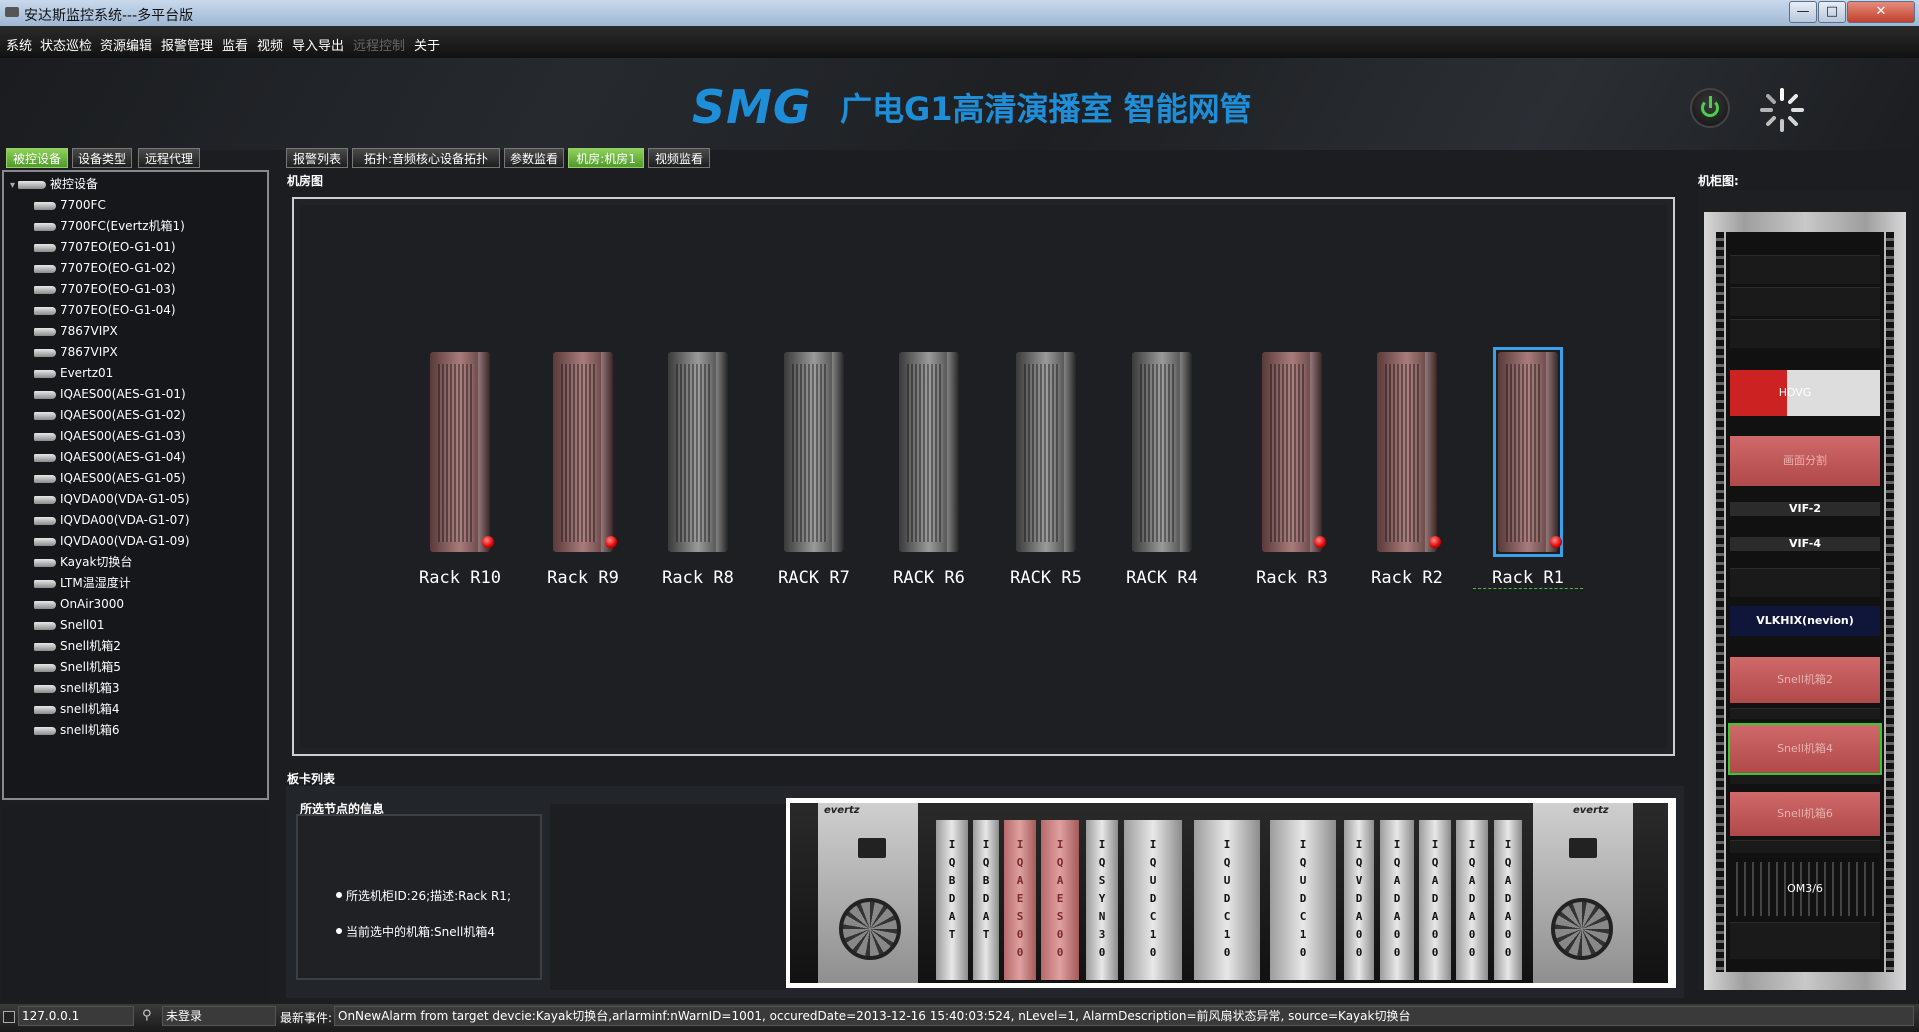  I want to click on rack-rack-r1, so click(1528, 452).